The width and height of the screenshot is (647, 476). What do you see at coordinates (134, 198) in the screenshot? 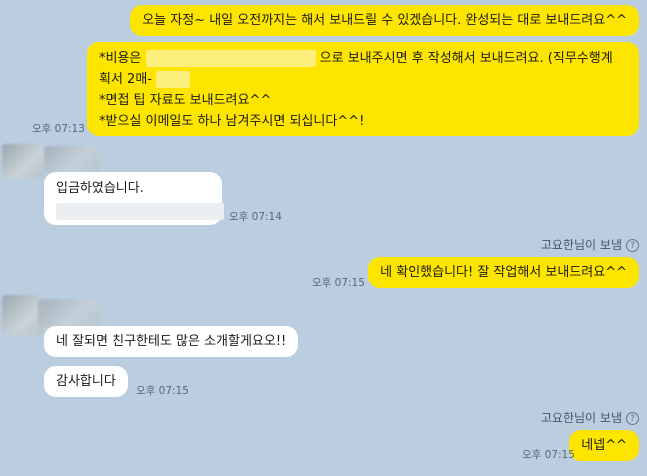
I see `their-message-bubble: 입금하였습니다.` at bounding box center [134, 198].